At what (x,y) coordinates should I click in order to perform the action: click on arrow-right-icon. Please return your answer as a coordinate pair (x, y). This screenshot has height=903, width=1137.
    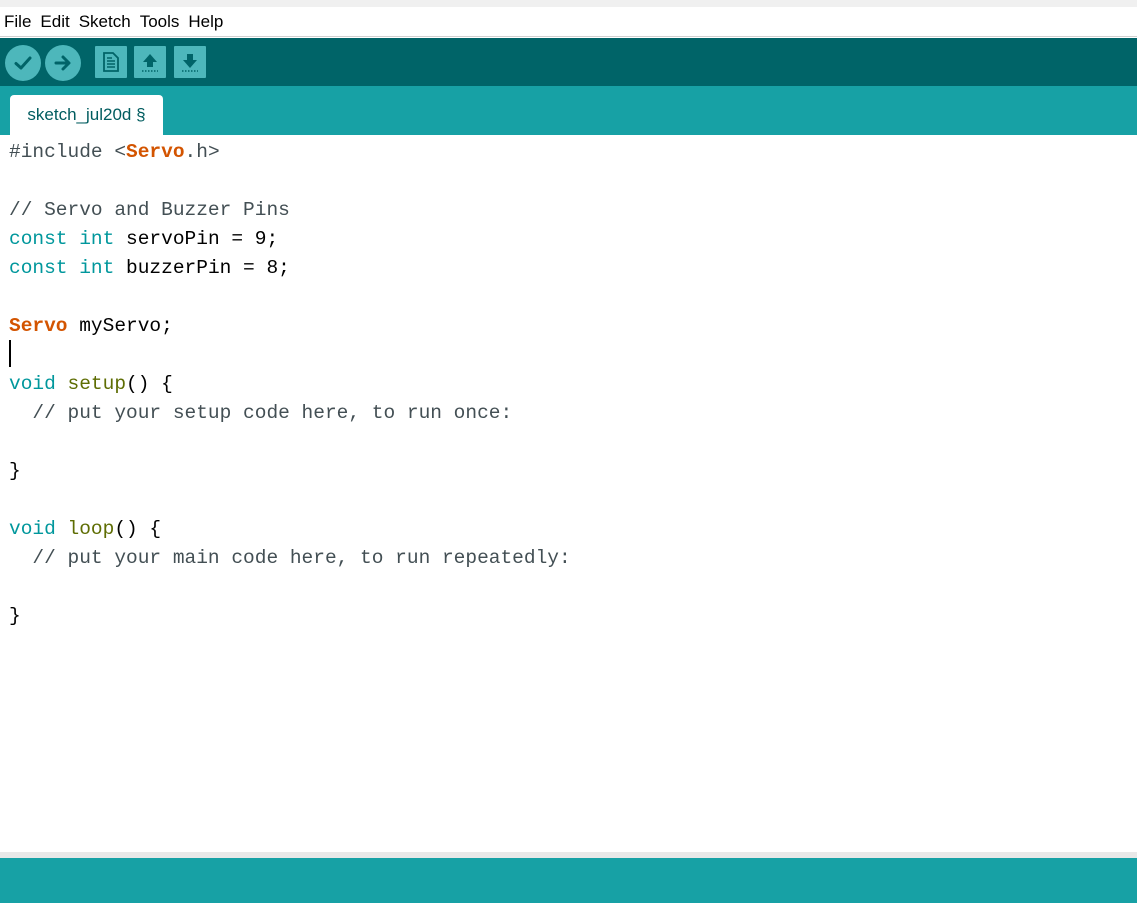
    Looking at the image, I should click on (62, 63).